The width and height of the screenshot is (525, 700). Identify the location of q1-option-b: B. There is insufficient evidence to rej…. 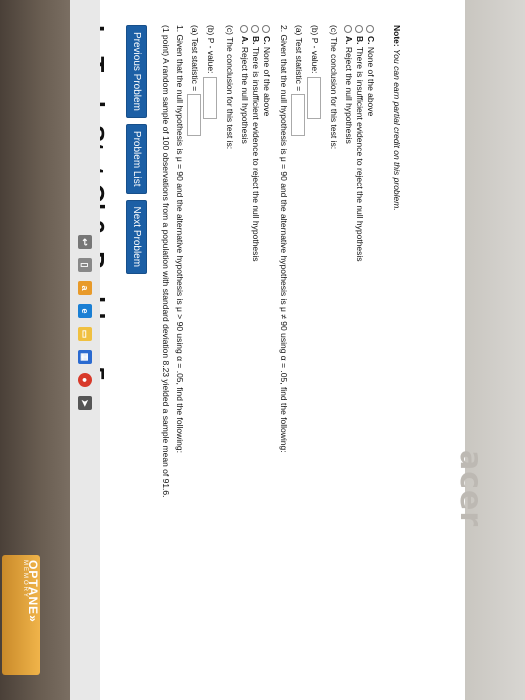
(256, 143).